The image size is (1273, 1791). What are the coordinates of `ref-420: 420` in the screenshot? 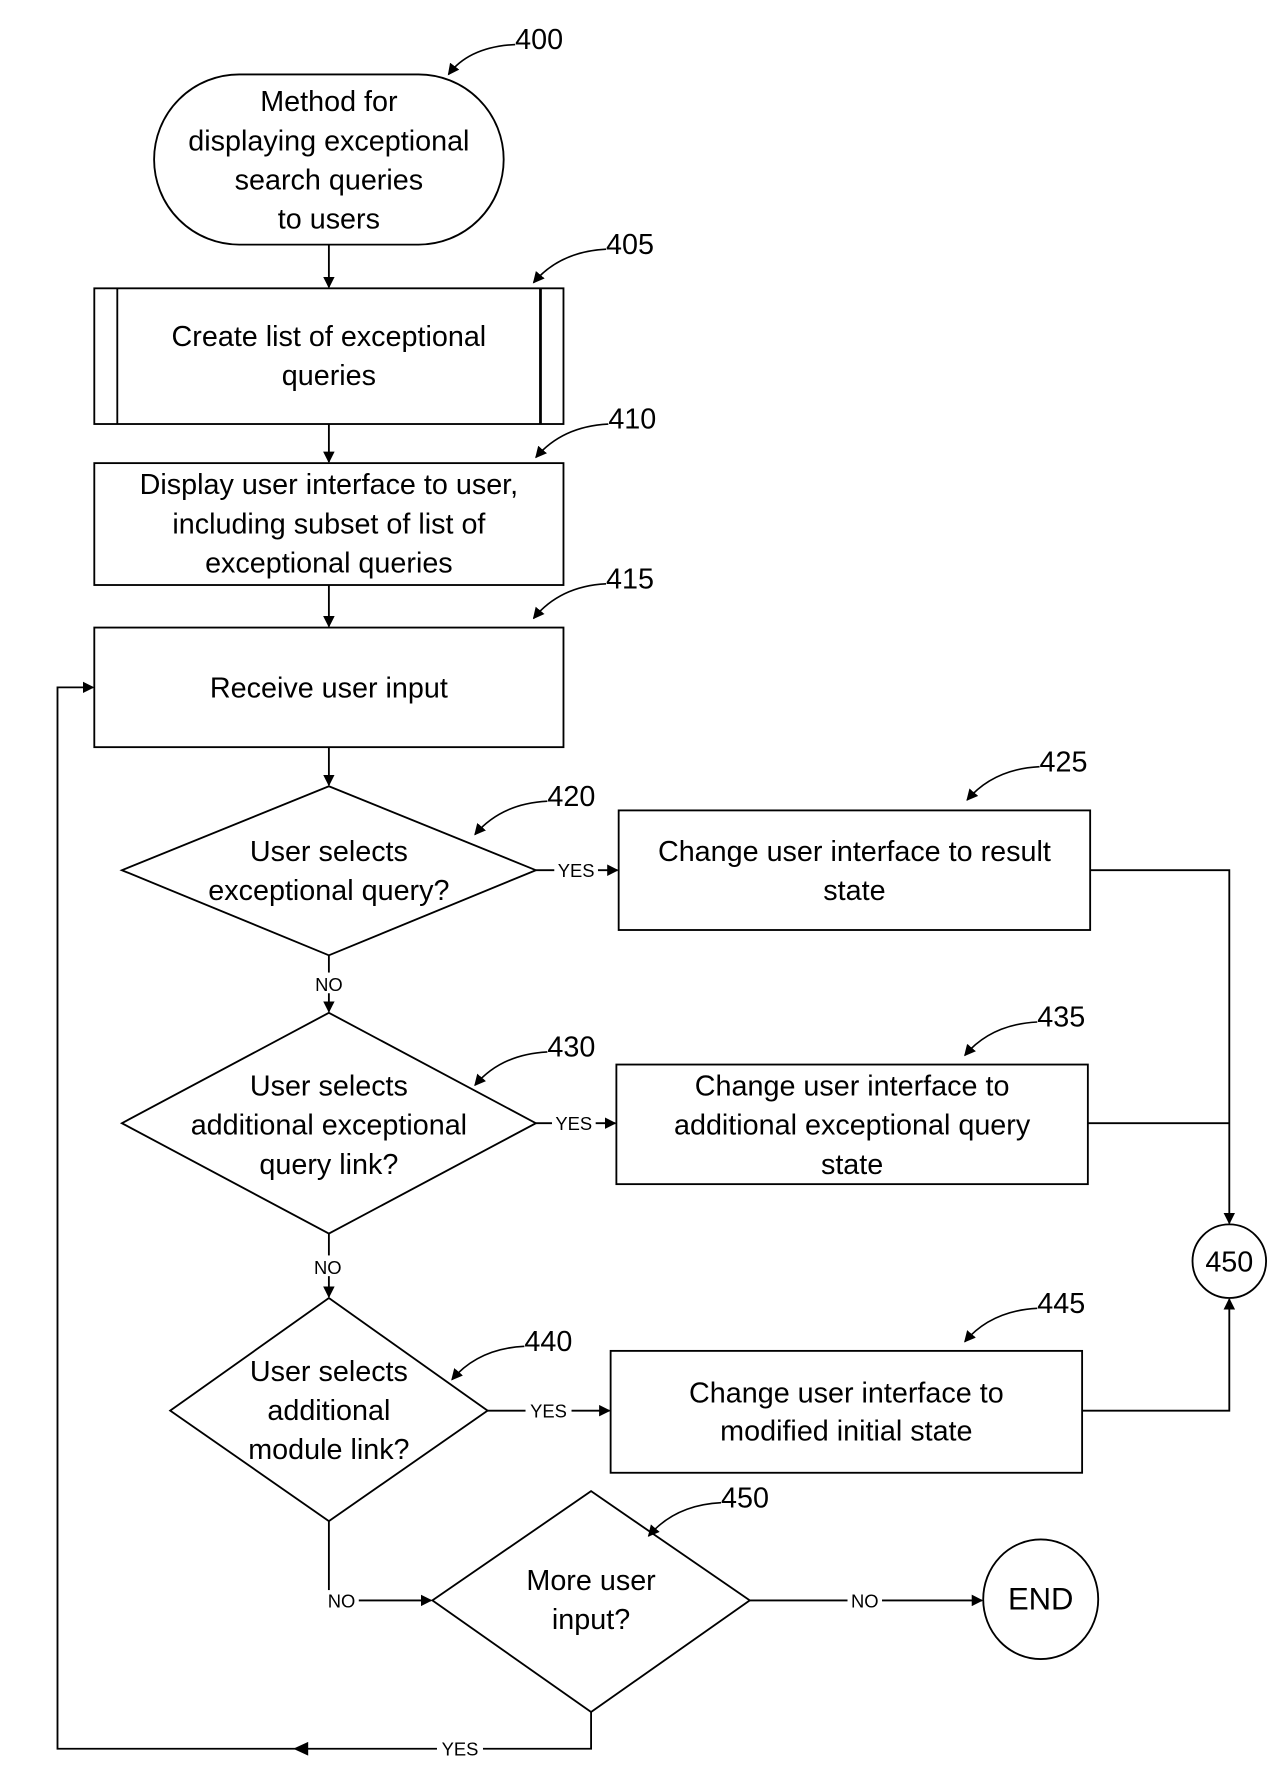 It's located at (534, 808).